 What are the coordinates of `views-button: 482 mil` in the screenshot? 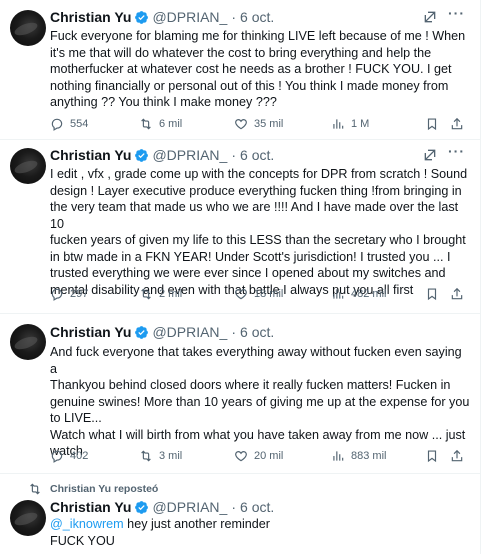 It's located at (358, 294).